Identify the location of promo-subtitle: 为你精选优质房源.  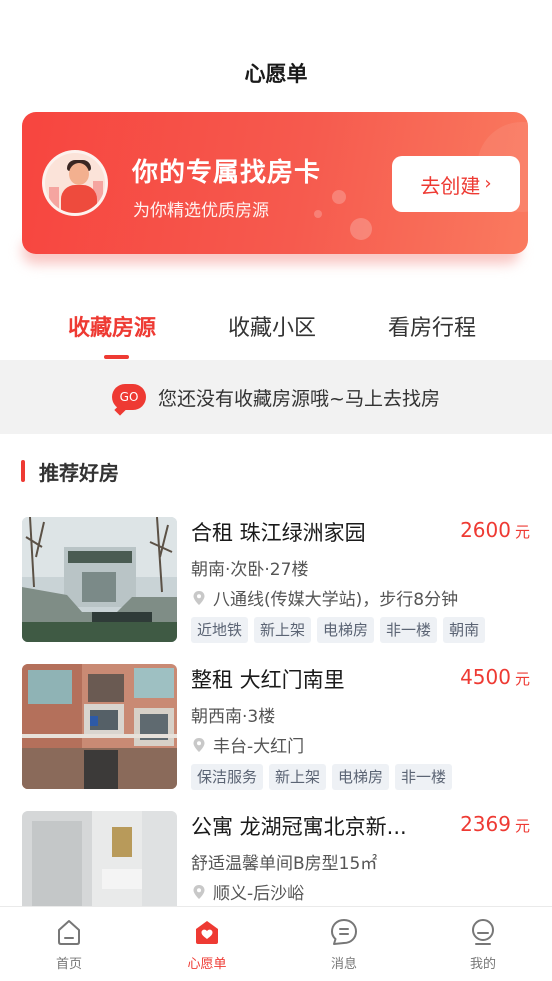
(201, 211).